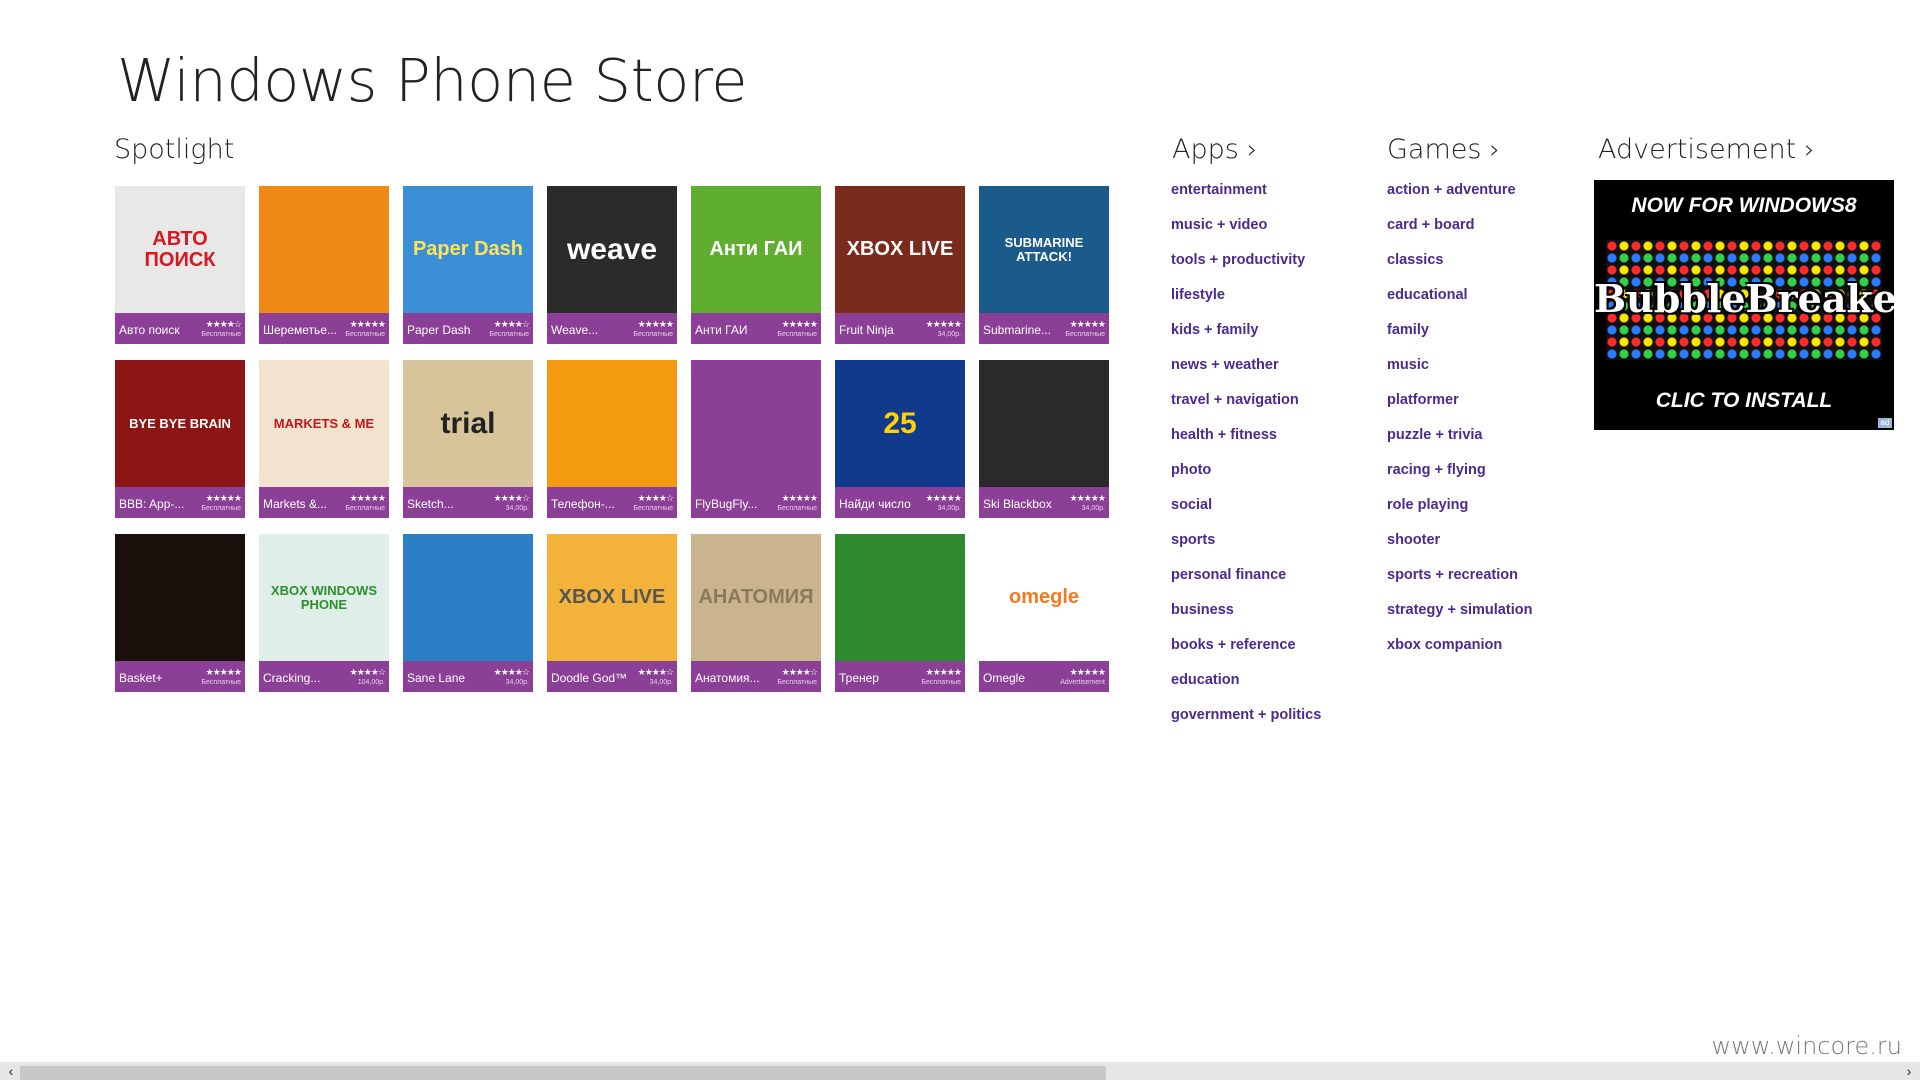 The height and width of the screenshot is (1080, 1920). What do you see at coordinates (1459, 584) in the screenshot?
I see `games-category-link: sports + recreation` at bounding box center [1459, 584].